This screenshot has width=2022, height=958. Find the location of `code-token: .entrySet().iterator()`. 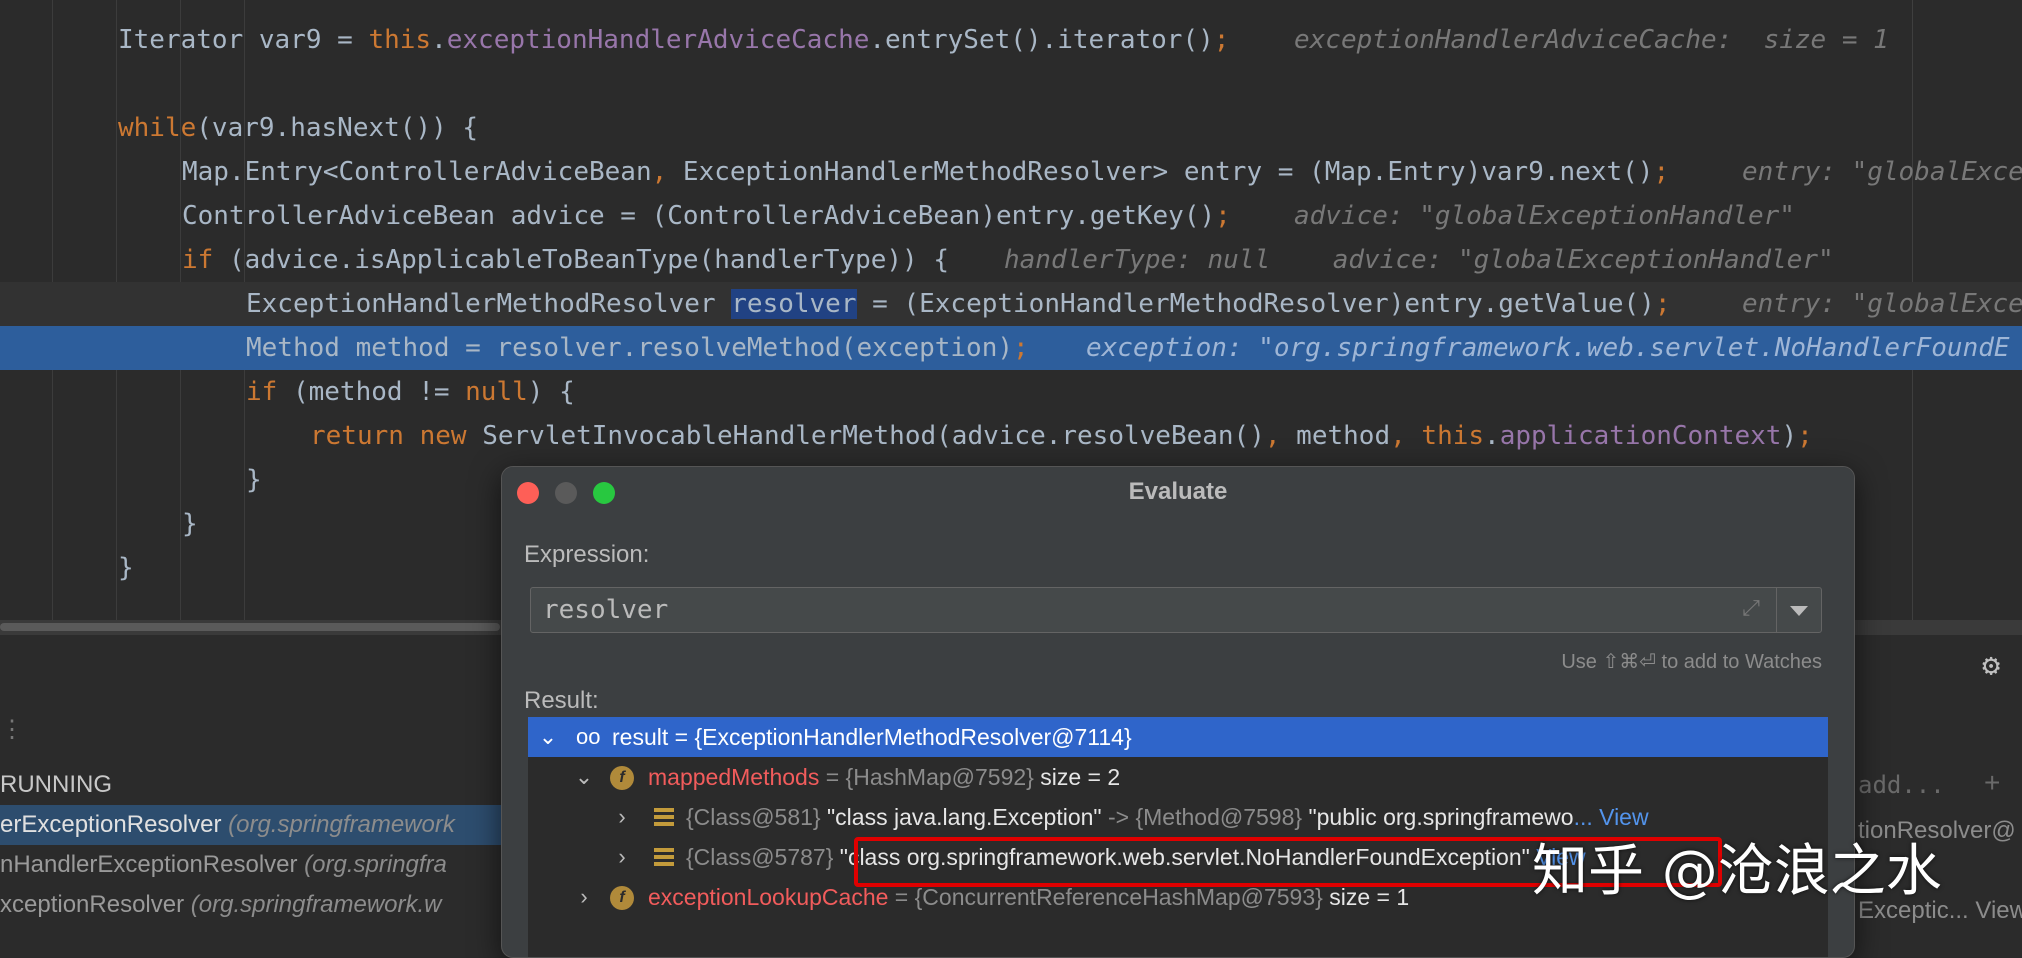

code-token: .entrySet().iterator() is located at coordinates (1041, 40).